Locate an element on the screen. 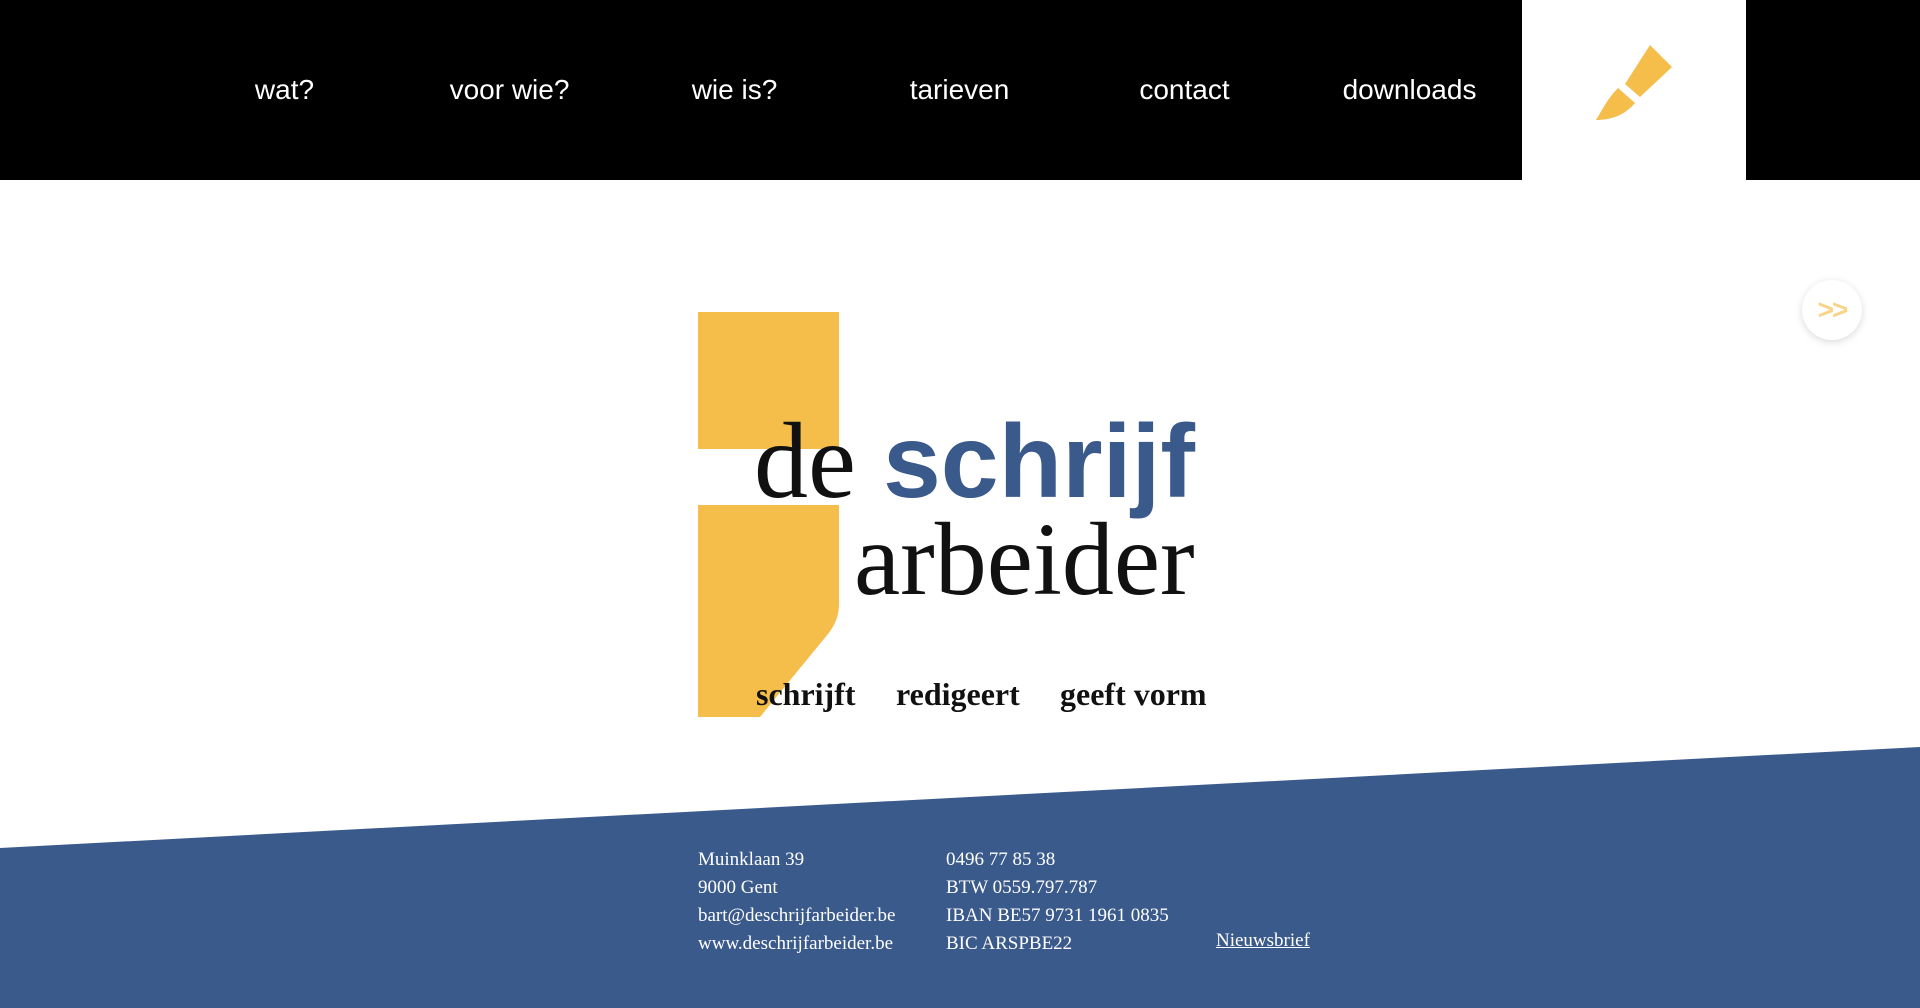  footer-iban: IBAN BE57 9731 1961 0835 is located at coordinates (1057, 915).